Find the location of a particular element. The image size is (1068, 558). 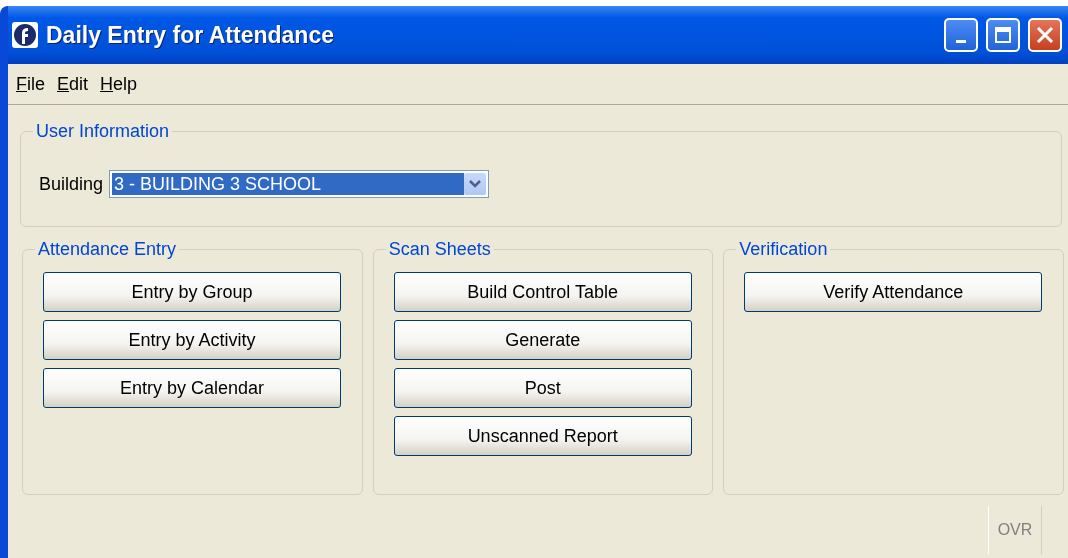

action-button: Generate is located at coordinates (542, 340).